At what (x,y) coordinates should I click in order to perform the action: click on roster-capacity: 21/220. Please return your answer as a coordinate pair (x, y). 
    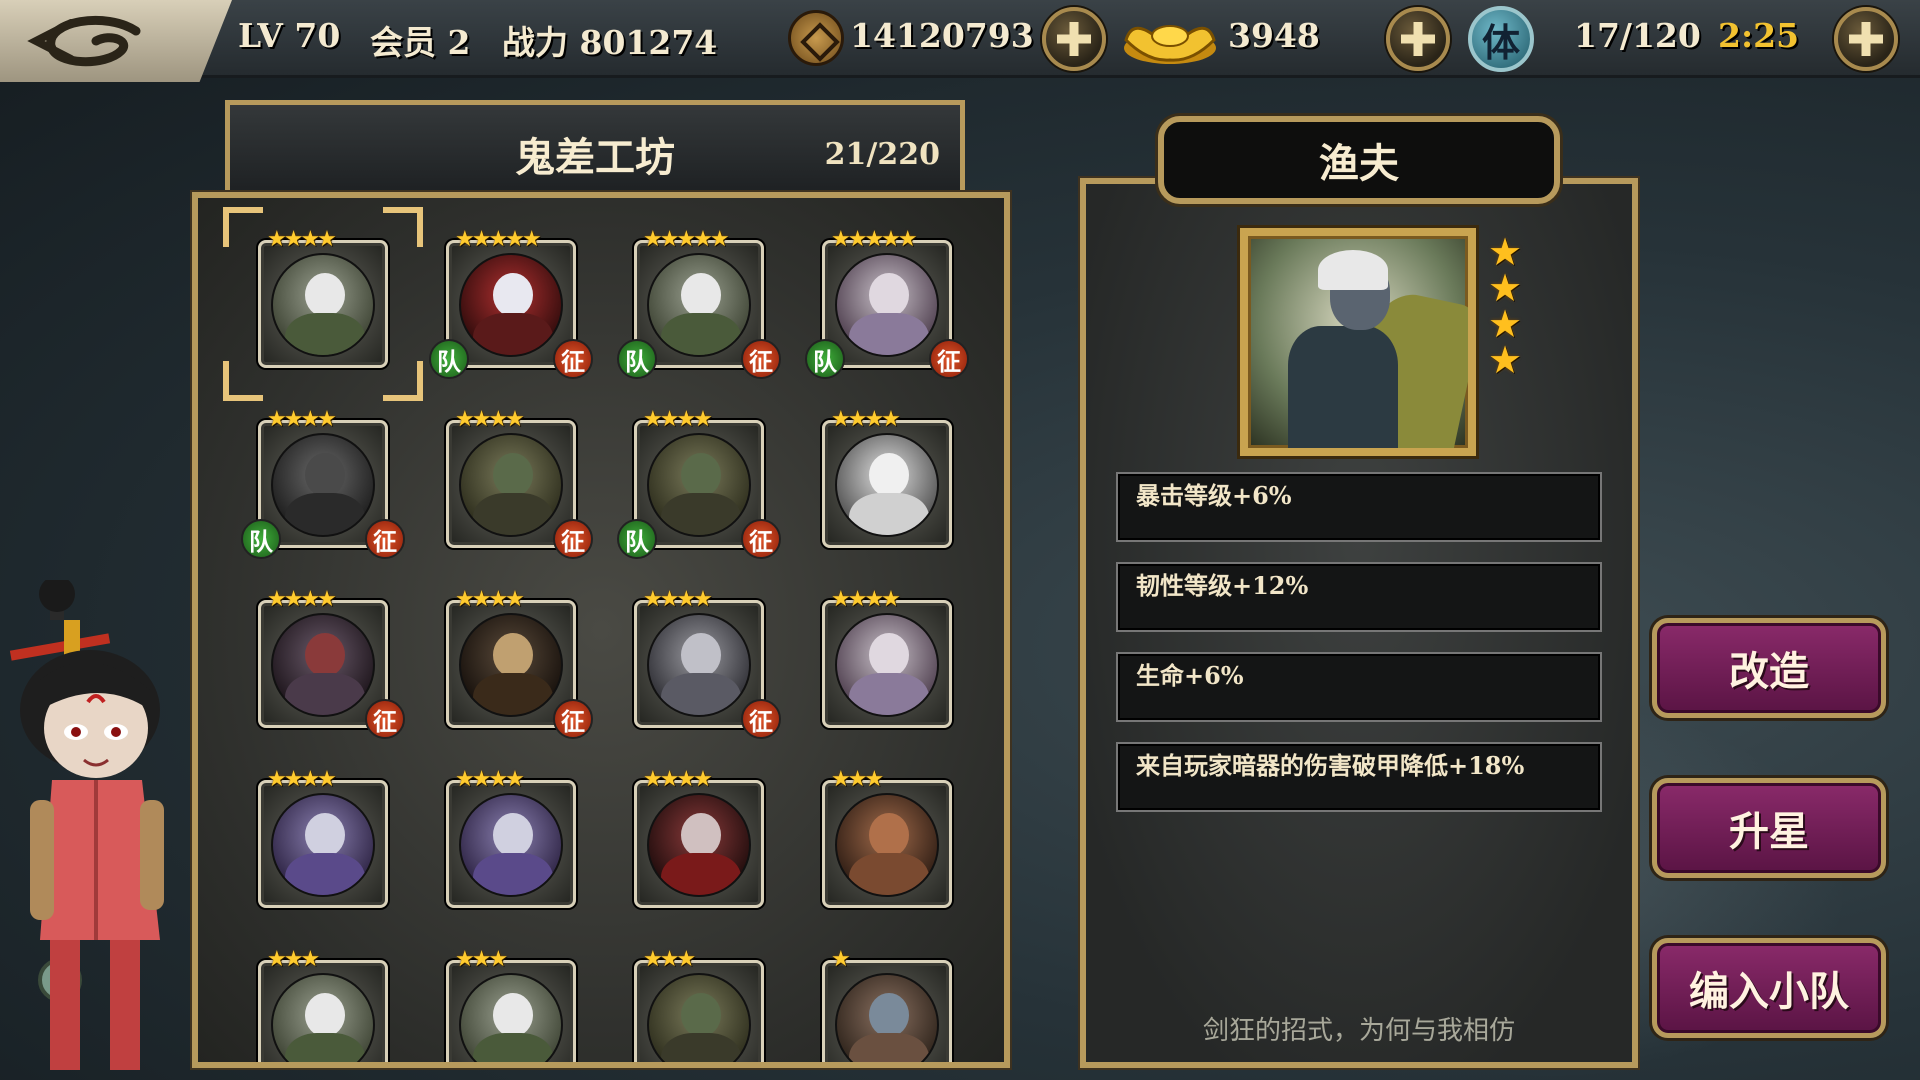
    Looking at the image, I should click on (882, 154).